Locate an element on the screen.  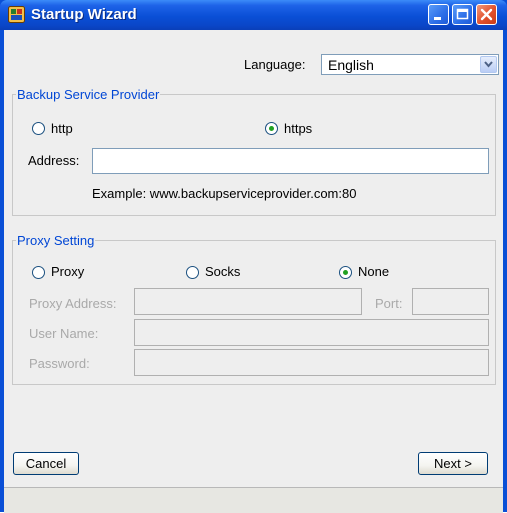
proxy-radio-label: Proxy is located at coordinates (68, 271).